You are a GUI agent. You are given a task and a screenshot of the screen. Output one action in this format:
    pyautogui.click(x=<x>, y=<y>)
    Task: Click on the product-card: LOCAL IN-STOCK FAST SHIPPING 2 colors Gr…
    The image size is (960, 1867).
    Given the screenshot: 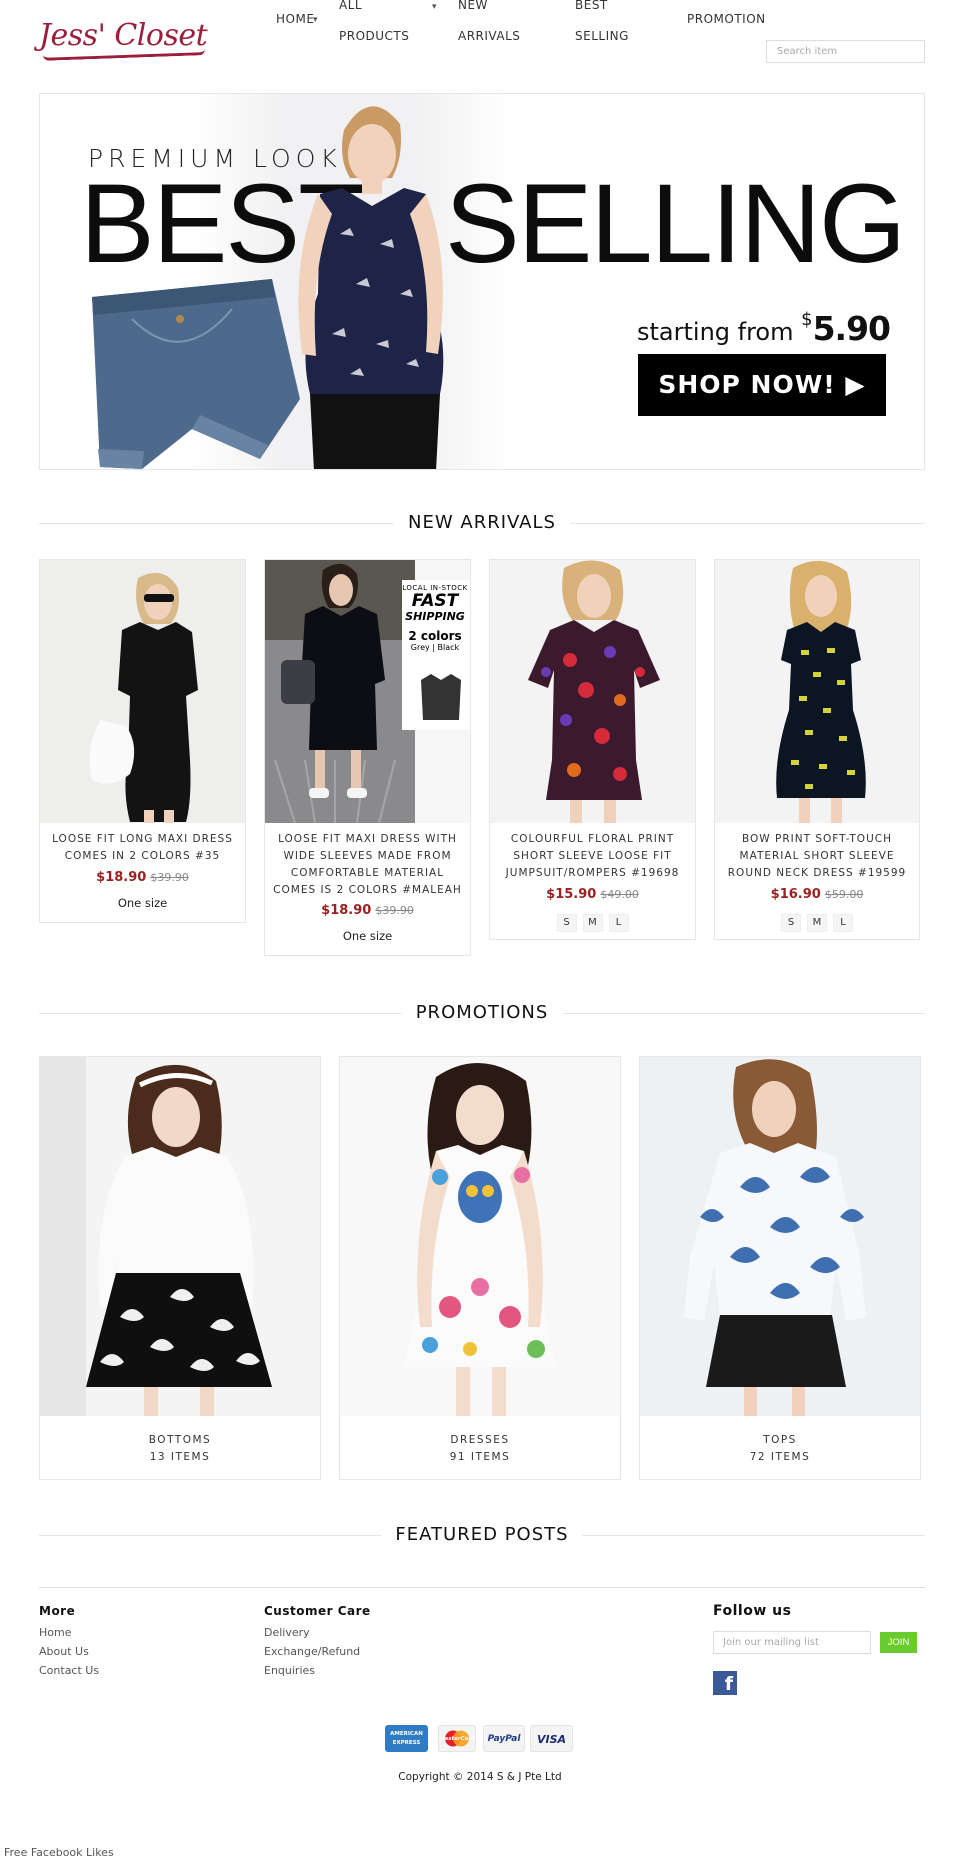 What is the action you would take?
    pyautogui.click(x=367, y=757)
    